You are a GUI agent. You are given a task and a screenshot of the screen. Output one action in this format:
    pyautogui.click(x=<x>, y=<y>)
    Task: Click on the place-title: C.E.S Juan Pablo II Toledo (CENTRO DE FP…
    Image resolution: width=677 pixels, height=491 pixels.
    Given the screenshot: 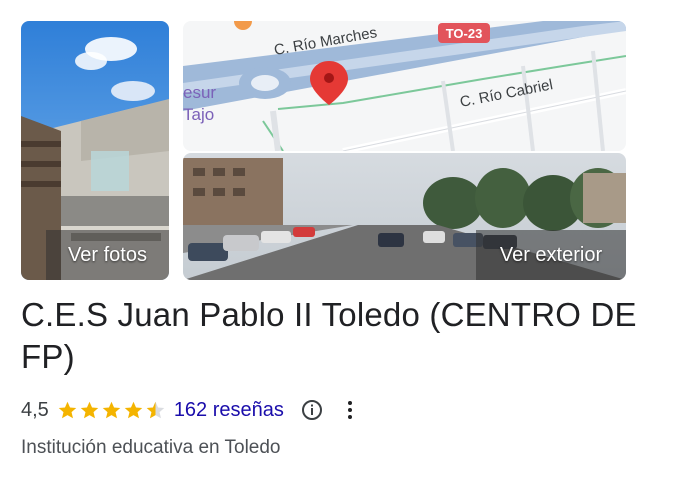 What is the action you would take?
    pyautogui.click(x=329, y=335)
    